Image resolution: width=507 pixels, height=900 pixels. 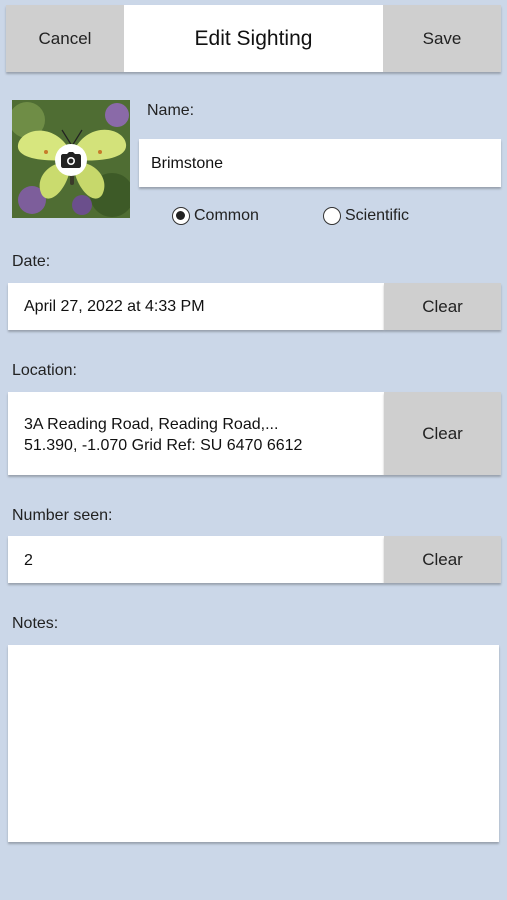 I want to click on radio-common: Common, so click(x=215, y=216).